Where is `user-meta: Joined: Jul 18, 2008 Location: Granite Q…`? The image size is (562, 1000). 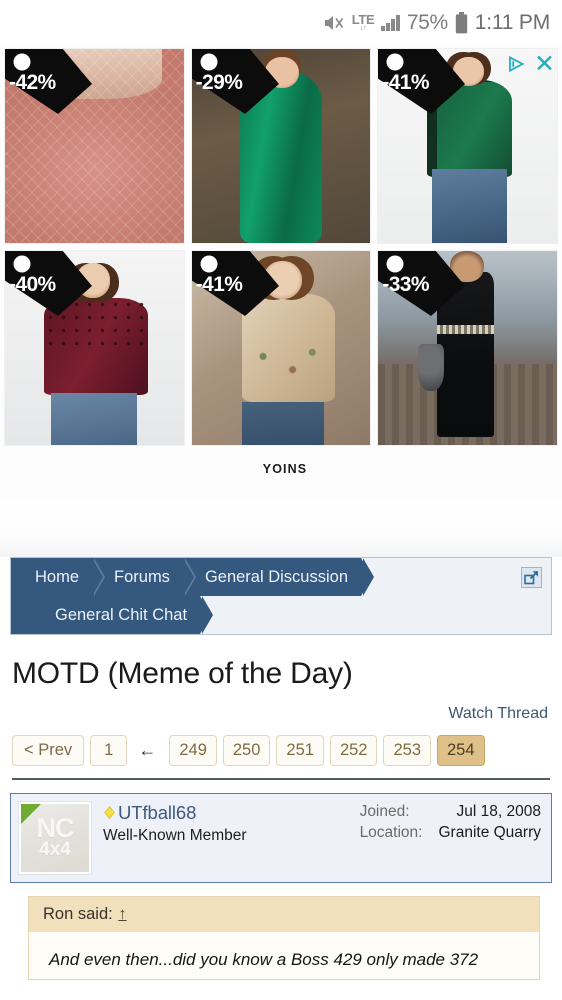
user-meta: Joined: Jul 18, 2008 Location: Granite Q… is located at coordinates (450, 838).